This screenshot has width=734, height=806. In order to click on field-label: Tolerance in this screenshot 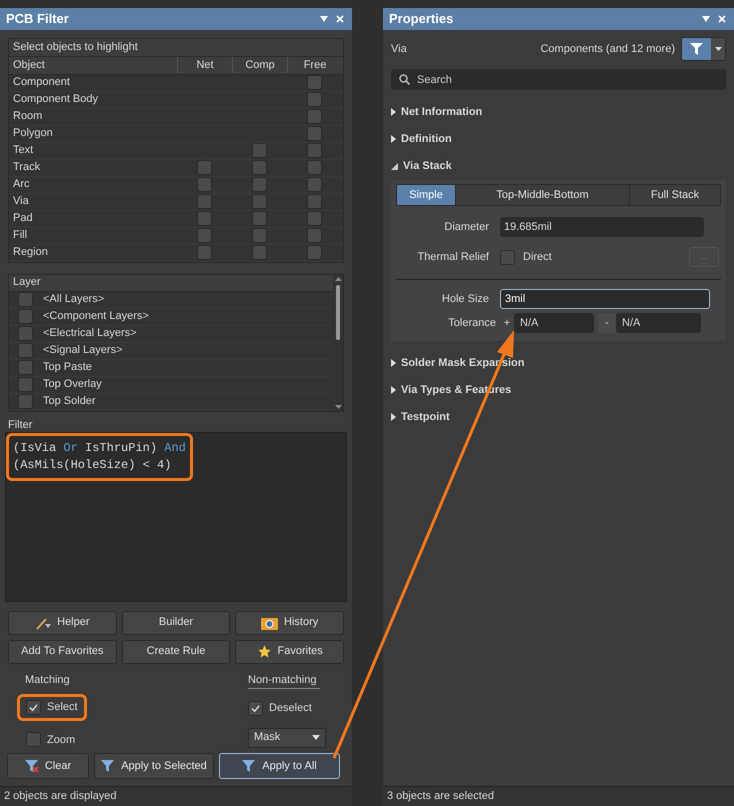, I will do `click(472, 323)`.